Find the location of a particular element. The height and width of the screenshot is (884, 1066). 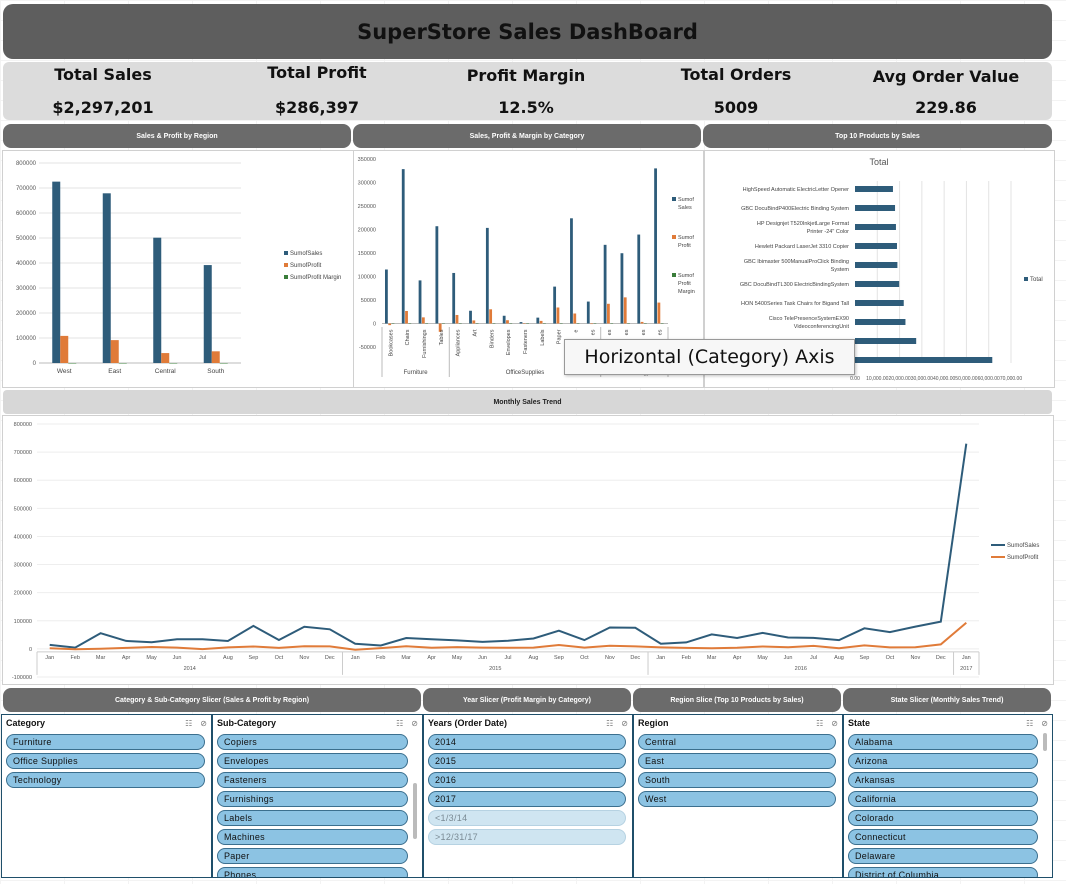

slicer-item: Labels is located at coordinates (312, 818).